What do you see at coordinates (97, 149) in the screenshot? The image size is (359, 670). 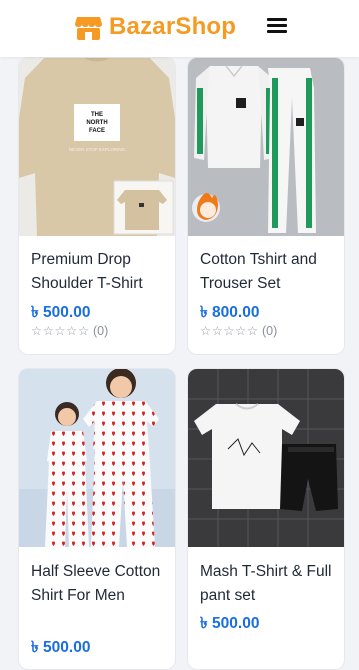 I see `image-caption: NEVER STOP EXPLORING` at bounding box center [97, 149].